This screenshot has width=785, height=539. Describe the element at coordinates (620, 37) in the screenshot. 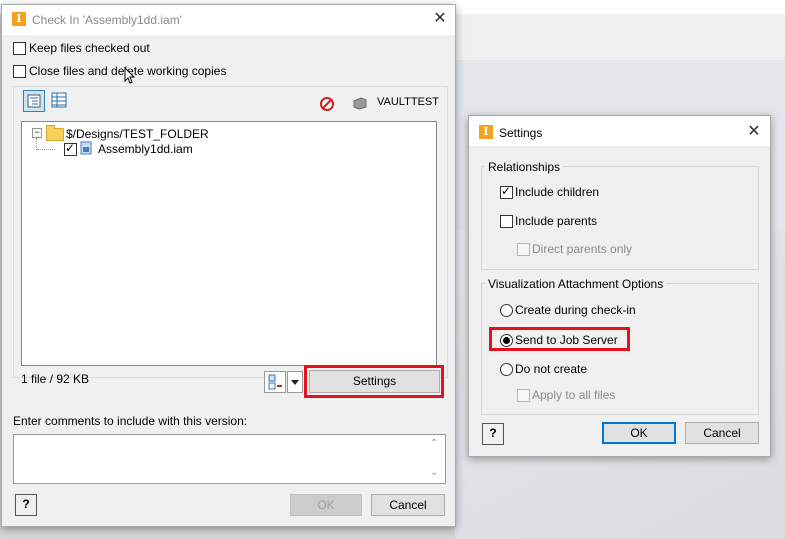

I see `background-area` at that location.